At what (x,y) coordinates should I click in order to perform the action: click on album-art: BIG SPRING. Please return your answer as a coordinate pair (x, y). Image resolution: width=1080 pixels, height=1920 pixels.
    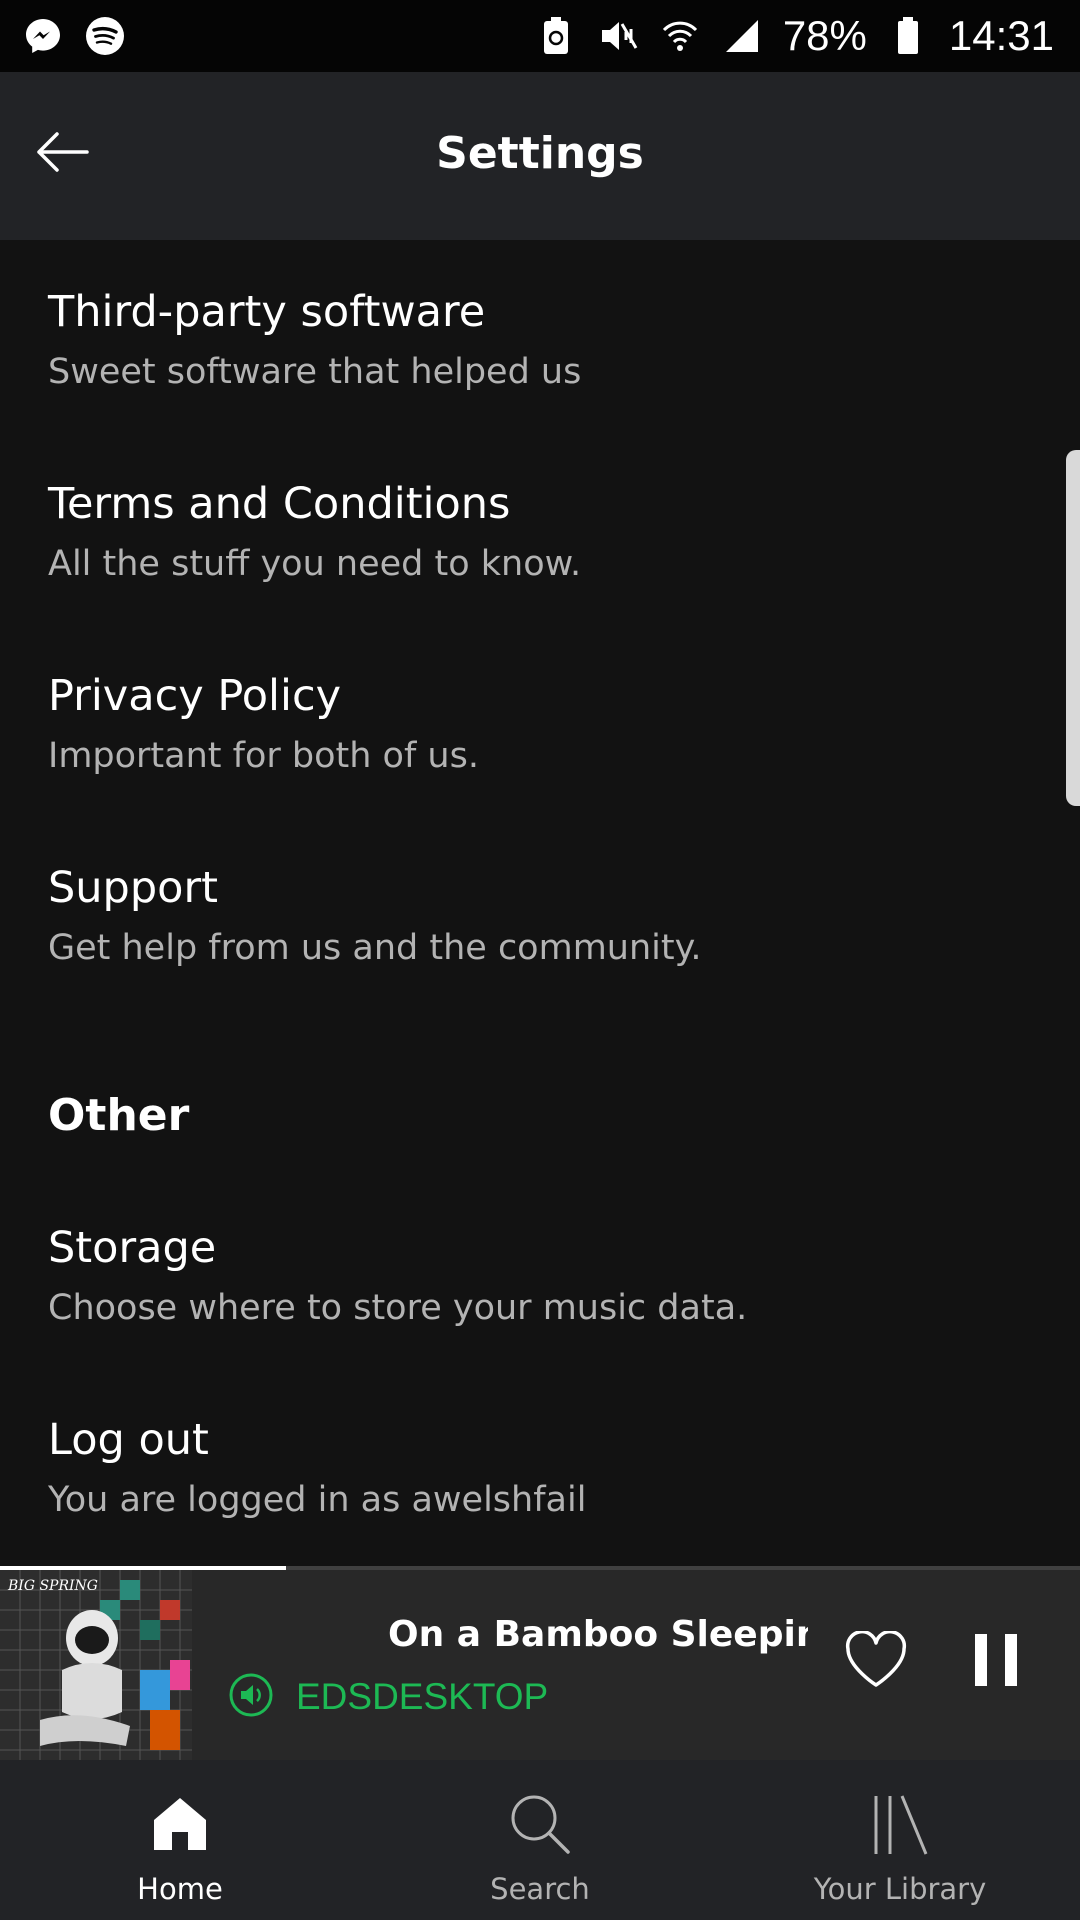
    Looking at the image, I should click on (96, 1665).